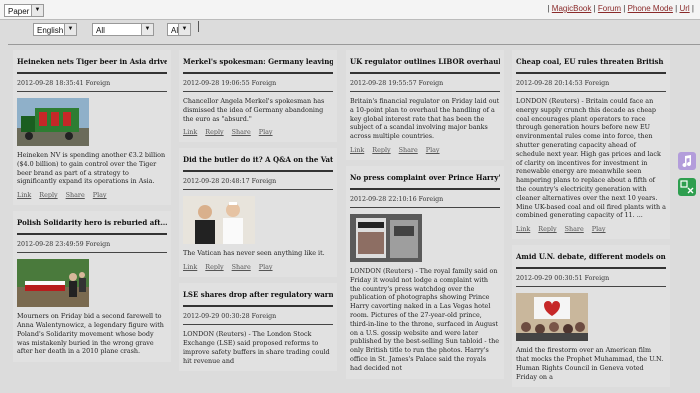  I want to click on header-divider, so click(354, 44).